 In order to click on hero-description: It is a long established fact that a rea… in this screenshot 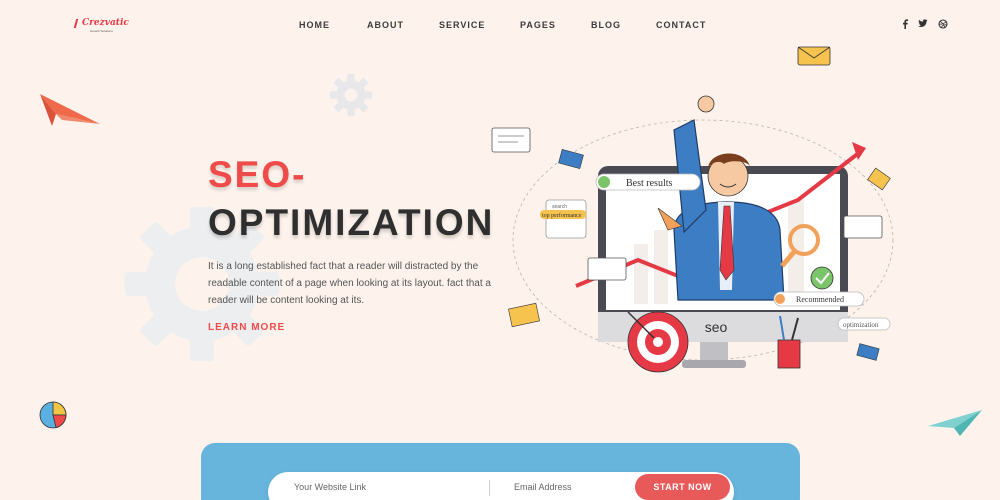, I will do `click(349, 283)`.